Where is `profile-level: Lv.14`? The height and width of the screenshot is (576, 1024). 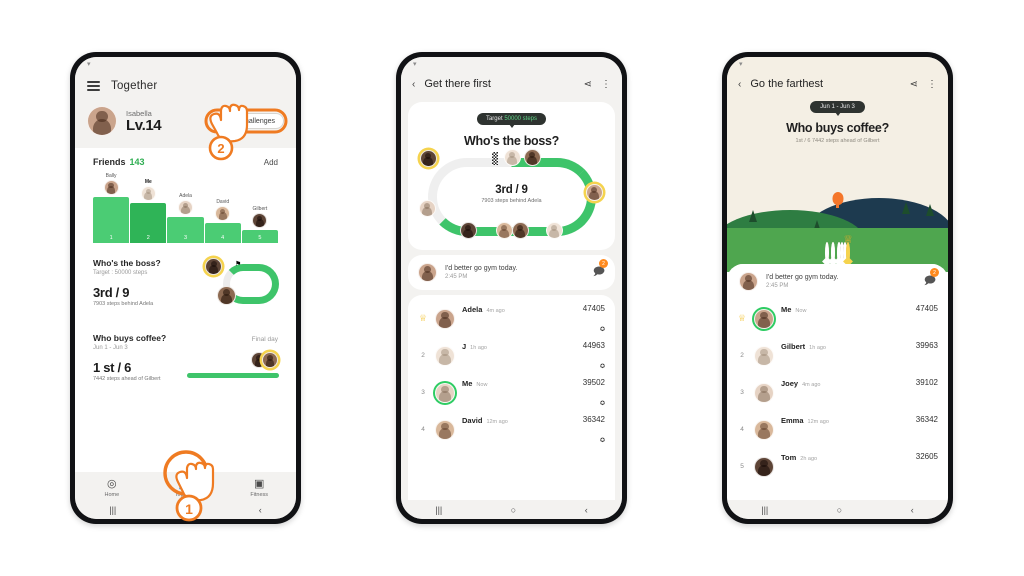
profile-level: Lv.14 is located at coordinates (144, 125).